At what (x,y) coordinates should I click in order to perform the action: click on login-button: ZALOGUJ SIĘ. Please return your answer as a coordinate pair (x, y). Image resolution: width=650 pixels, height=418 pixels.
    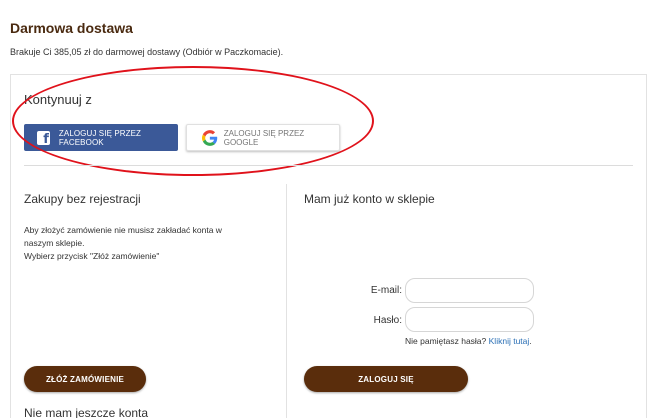
    Looking at the image, I should click on (386, 379).